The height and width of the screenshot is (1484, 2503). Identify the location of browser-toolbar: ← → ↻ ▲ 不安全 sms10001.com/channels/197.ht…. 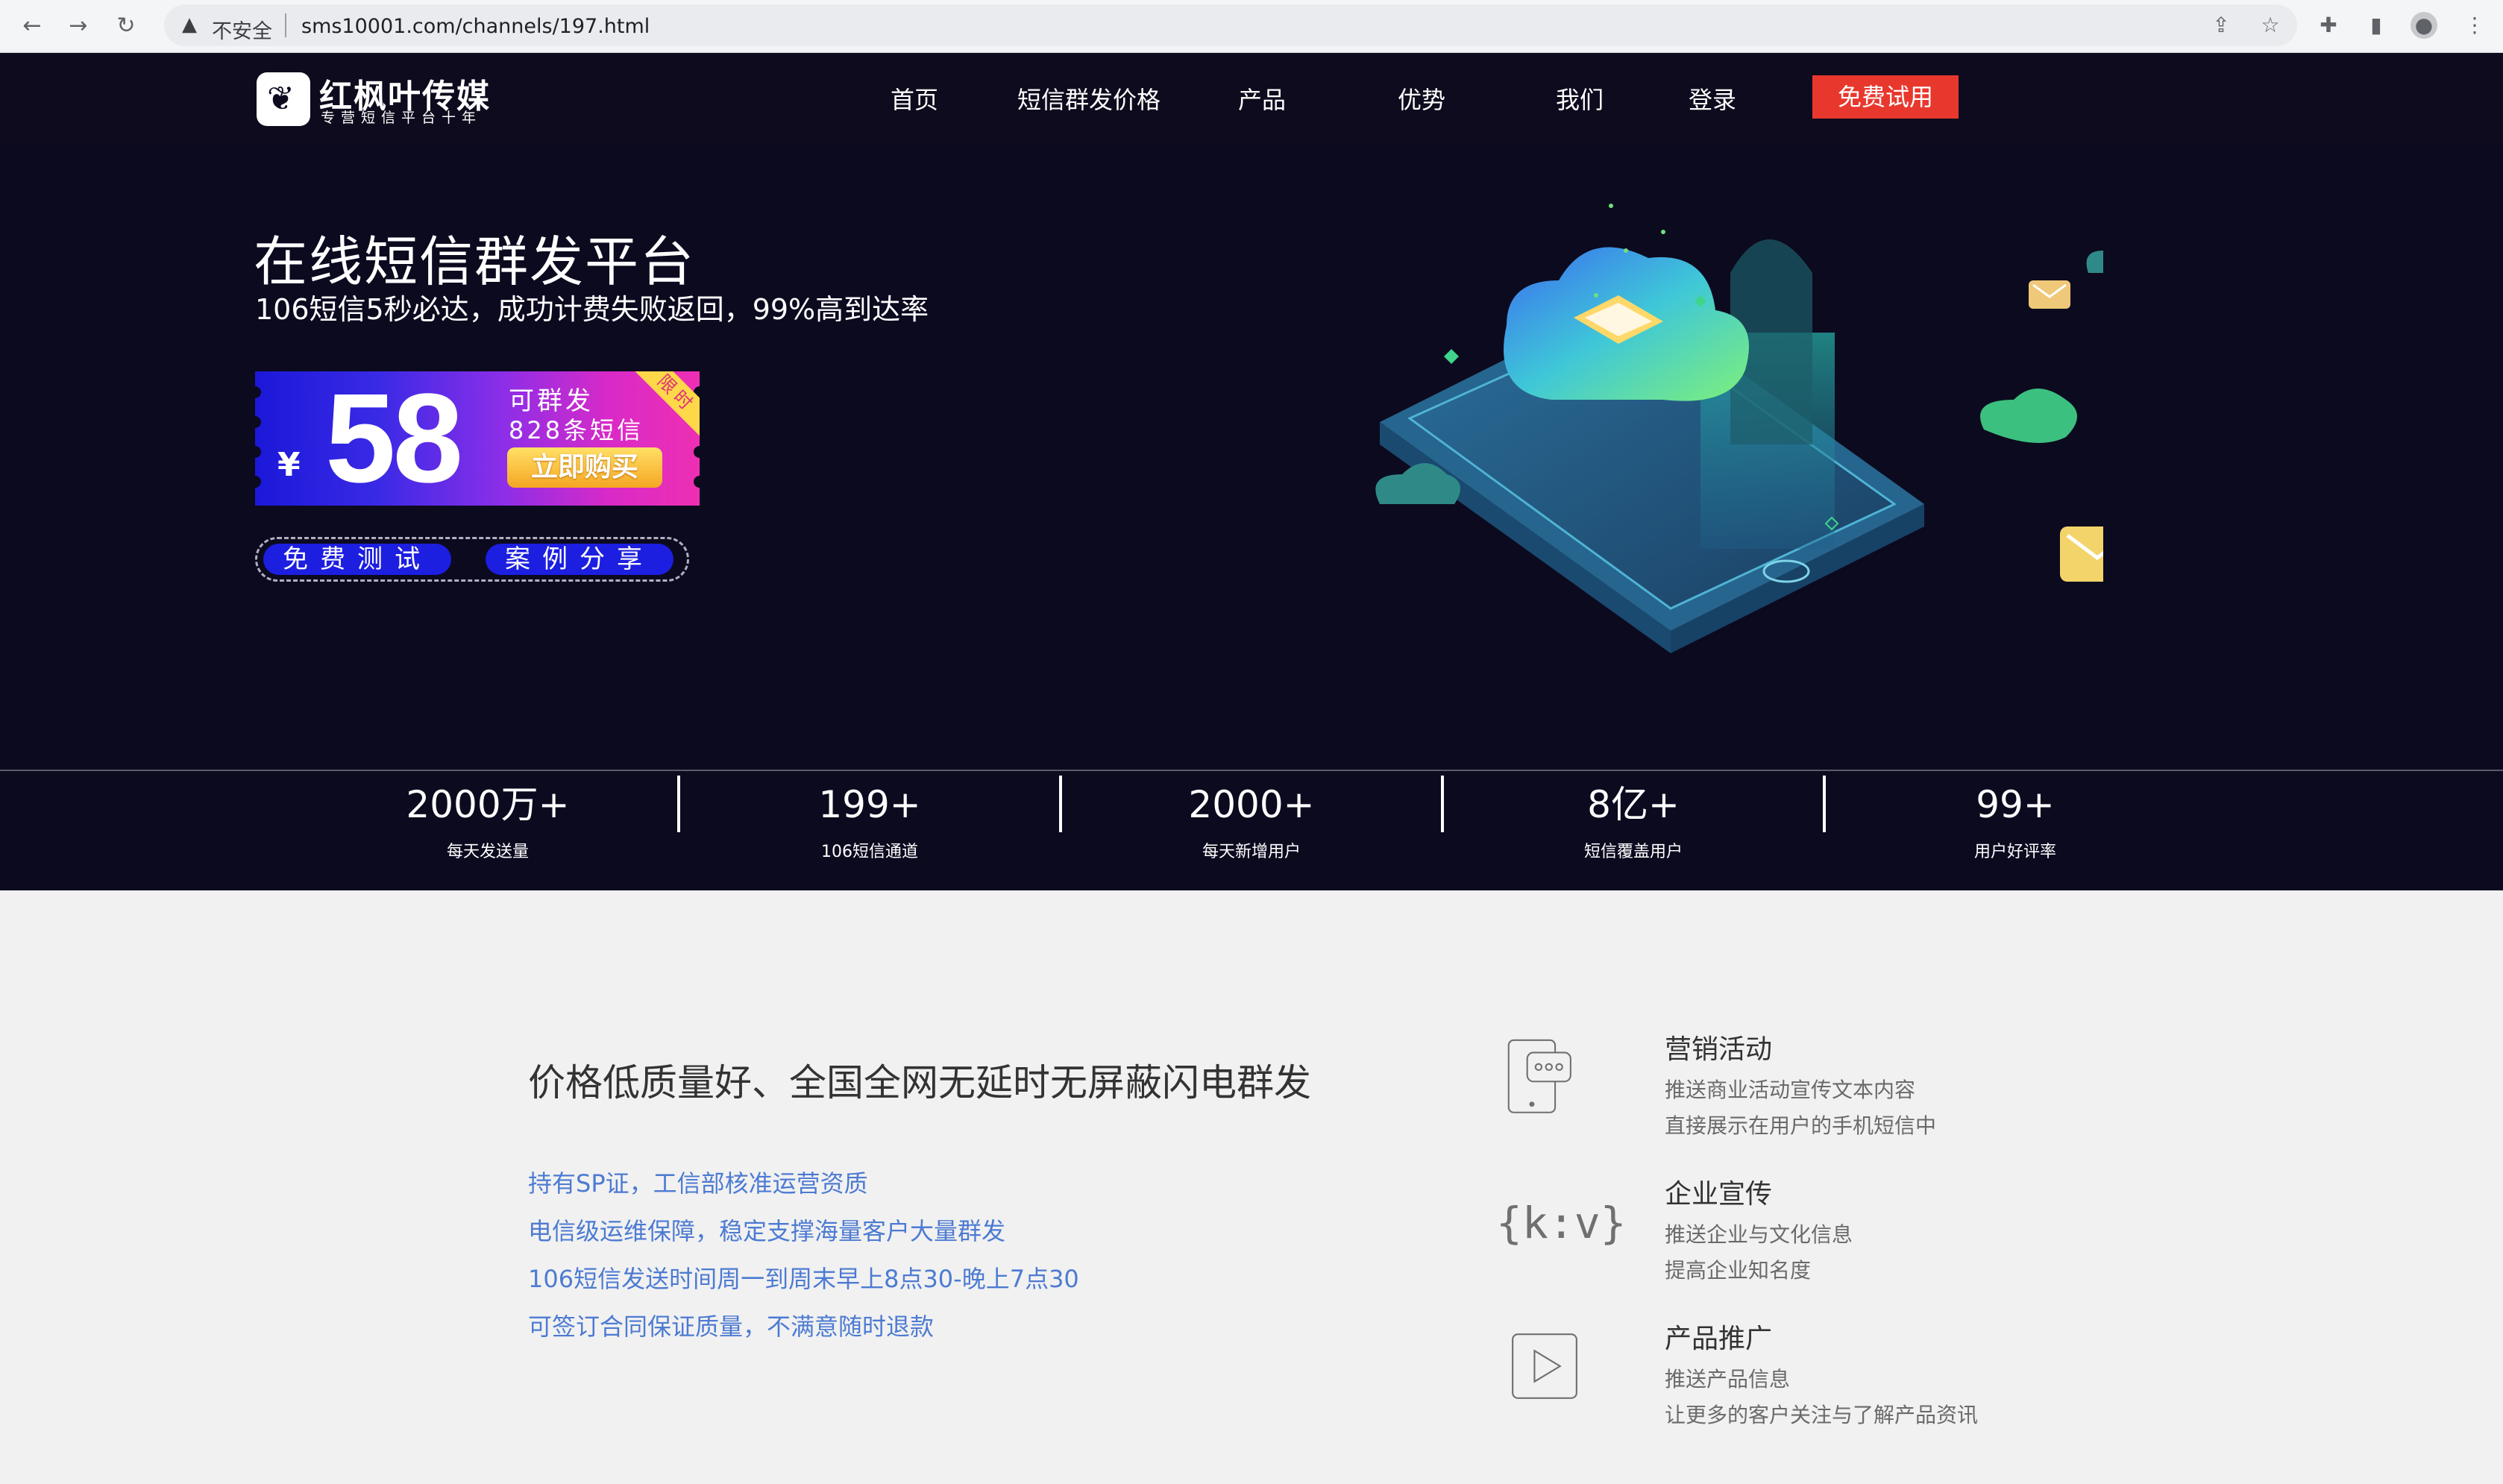
(1251, 26).